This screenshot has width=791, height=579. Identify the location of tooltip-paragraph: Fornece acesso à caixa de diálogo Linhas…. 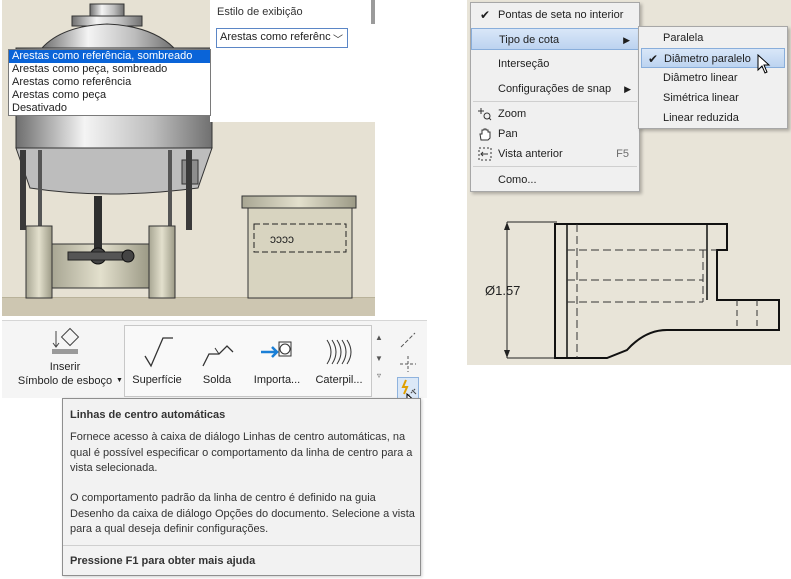
(241, 452).